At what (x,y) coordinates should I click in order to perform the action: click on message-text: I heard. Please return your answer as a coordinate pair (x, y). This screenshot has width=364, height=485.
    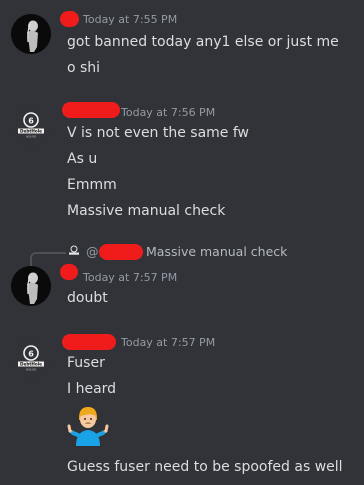
    Looking at the image, I should click on (92, 389).